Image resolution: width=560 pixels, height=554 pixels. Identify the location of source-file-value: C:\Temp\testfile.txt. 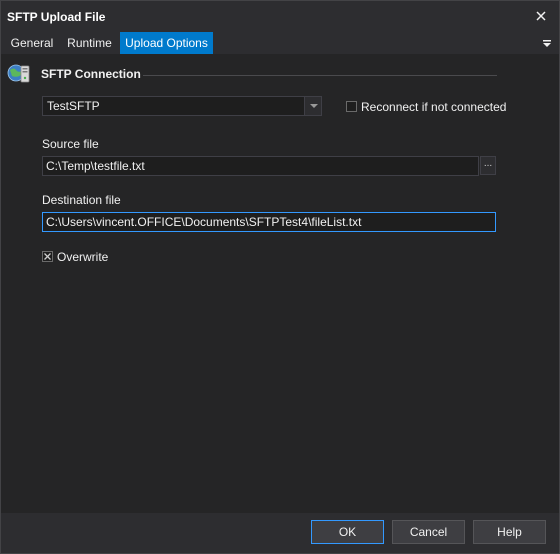
(95, 166).